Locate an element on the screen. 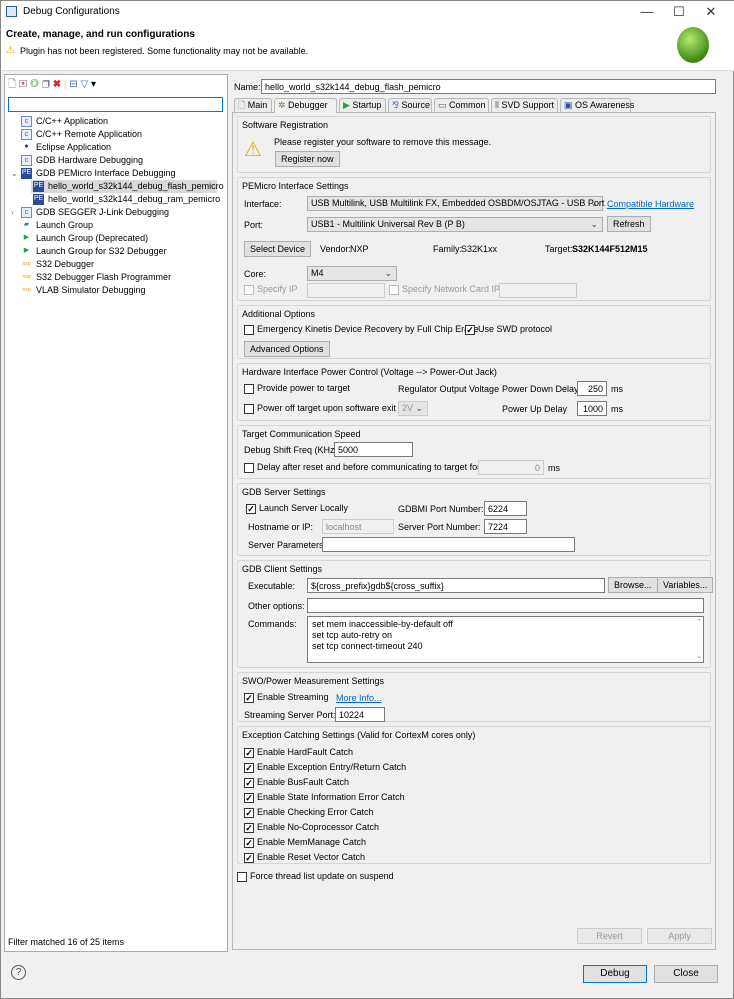  tree-item: ▶ Launch Group for S32 Debugger is located at coordinates (116, 251).